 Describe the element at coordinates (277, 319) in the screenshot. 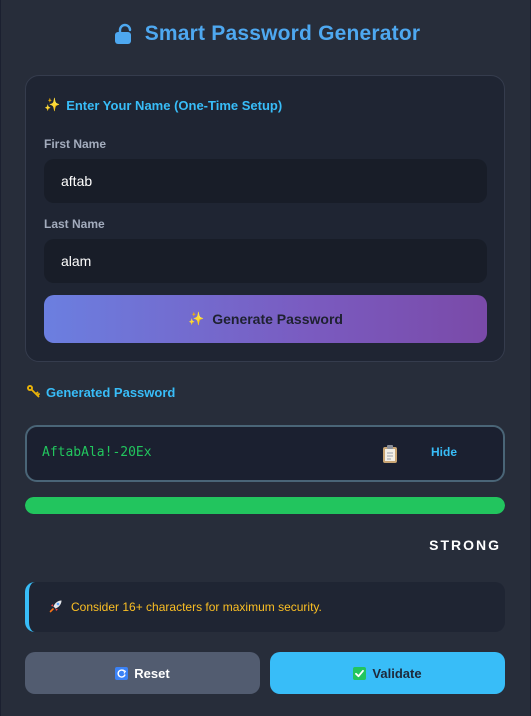

I see `generate-button-label: Generate Password` at that location.